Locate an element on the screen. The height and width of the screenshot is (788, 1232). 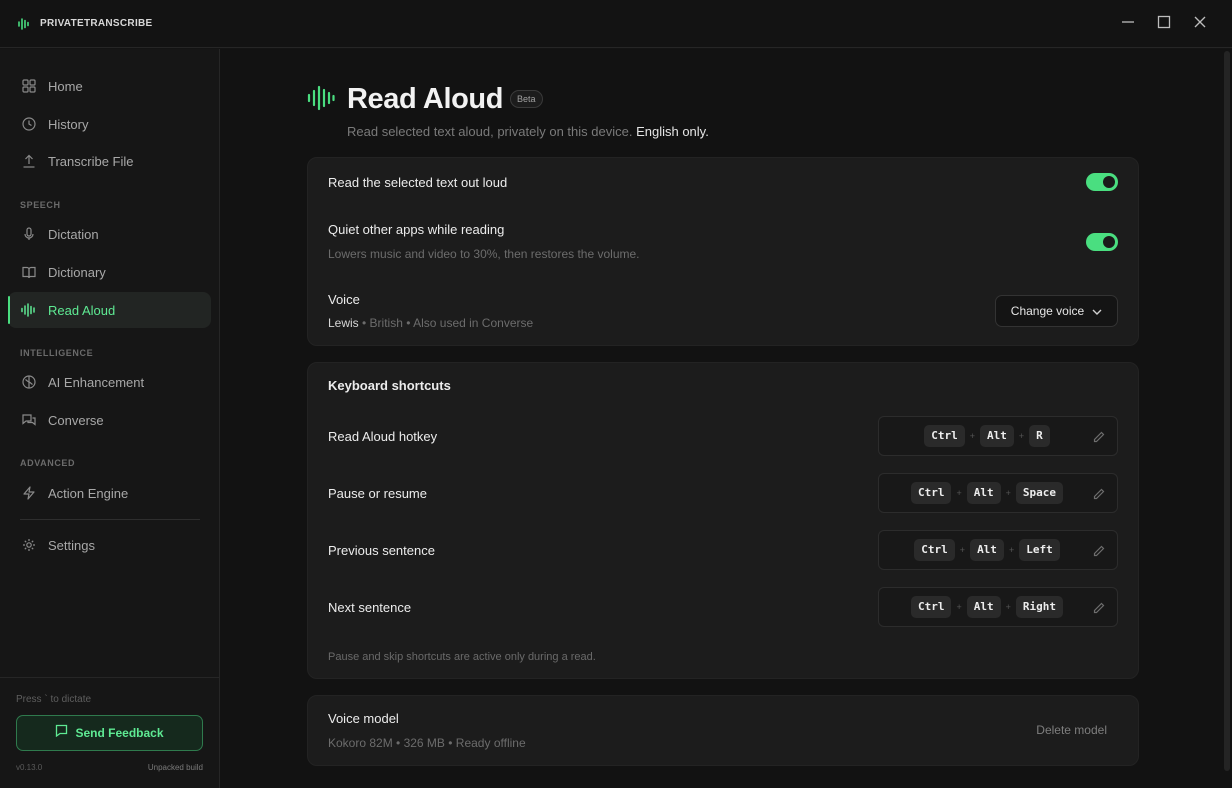
voice-model-title: Voice model is located at coordinates (363, 718).